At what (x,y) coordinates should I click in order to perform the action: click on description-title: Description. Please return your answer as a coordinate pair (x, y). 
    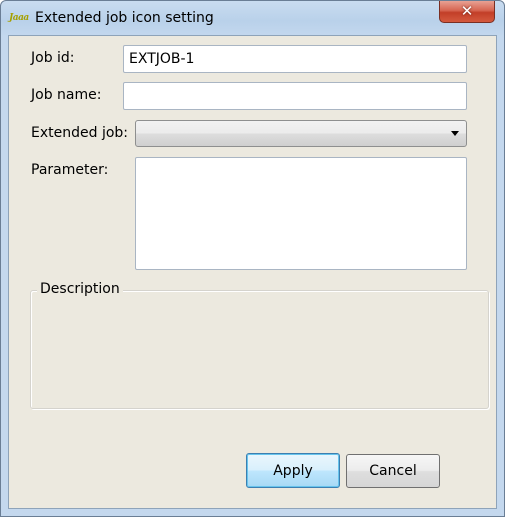
    Looking at the image, I should click on (80, 289).